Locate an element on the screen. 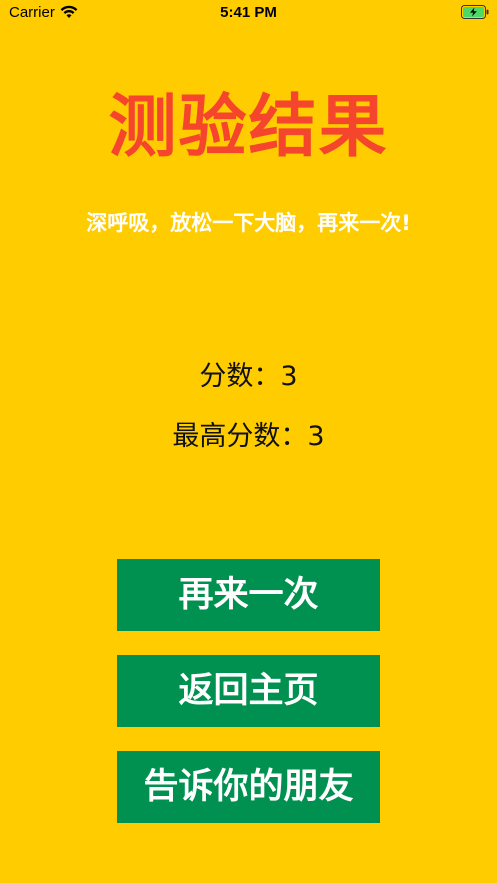 This screenshot has height=883, width=497. score-text: 分数：3 is located at coordinates (248, 376).